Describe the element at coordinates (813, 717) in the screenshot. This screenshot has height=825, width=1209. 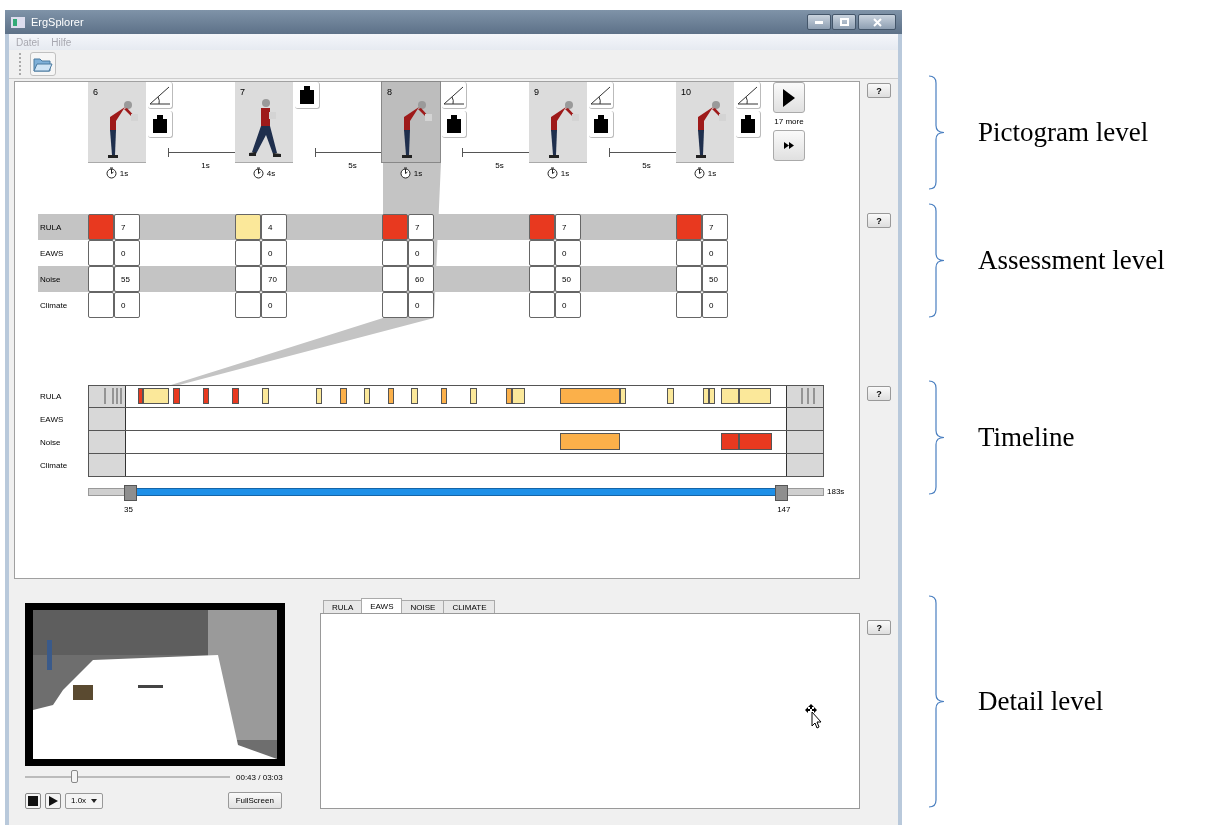
I see `move-cursor-icon` at that location.